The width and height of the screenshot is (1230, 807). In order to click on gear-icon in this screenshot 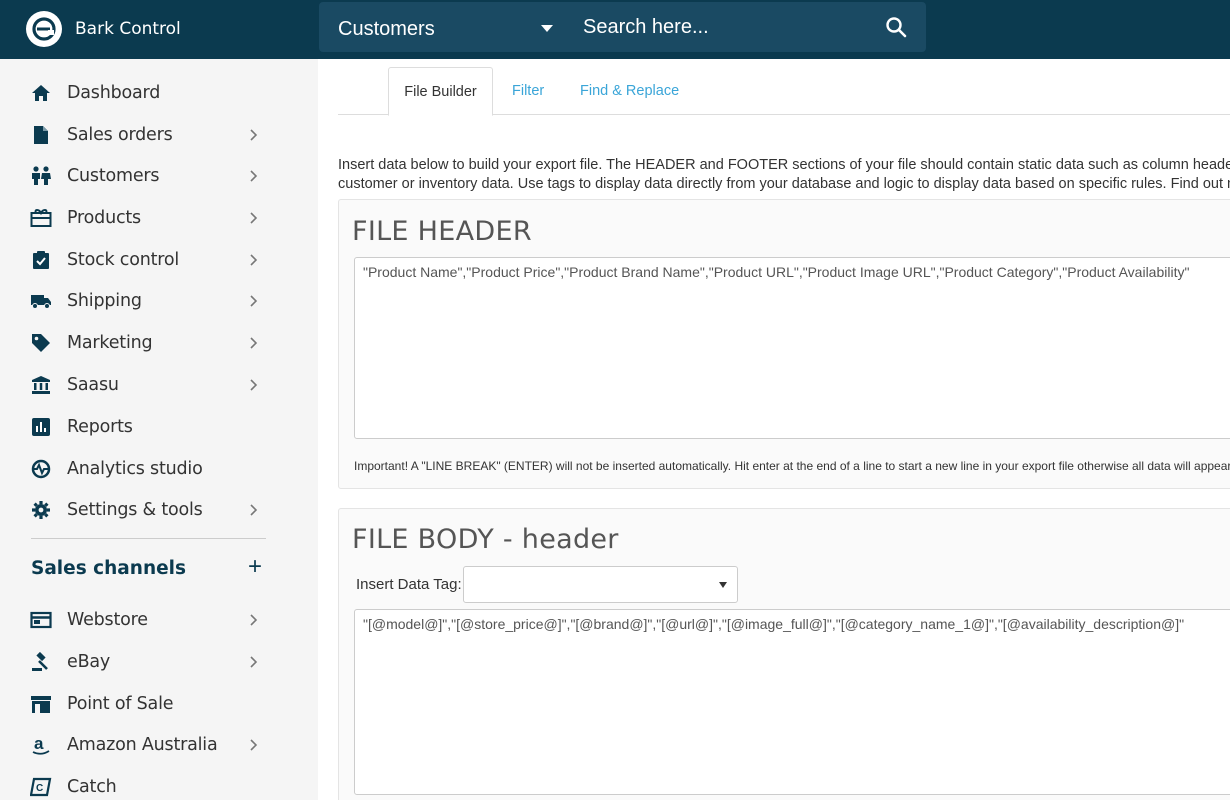, I will do `click(41, 510)`.